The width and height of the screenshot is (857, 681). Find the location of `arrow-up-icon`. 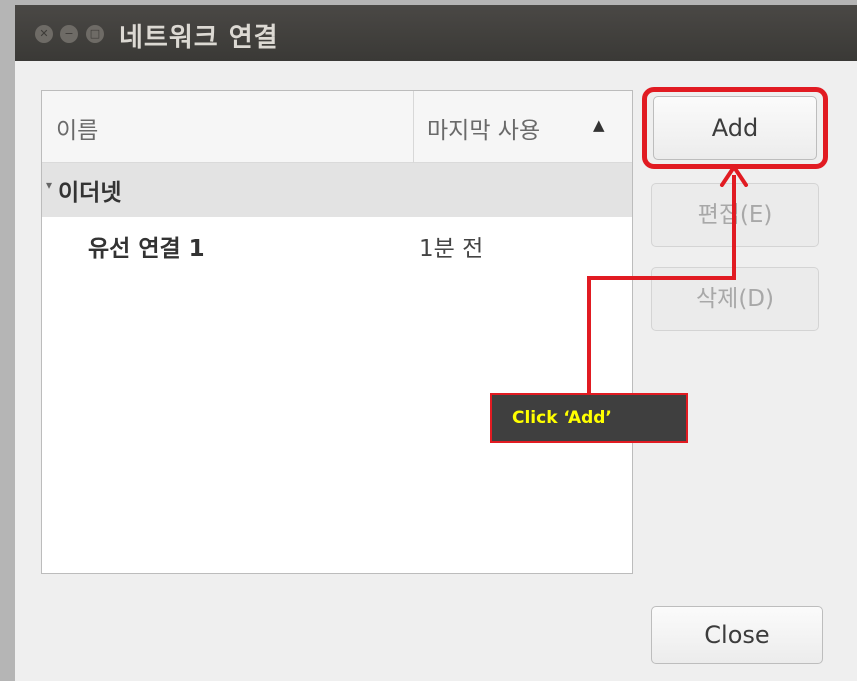

arrow-up-icon is located at coordinates (734, 176).